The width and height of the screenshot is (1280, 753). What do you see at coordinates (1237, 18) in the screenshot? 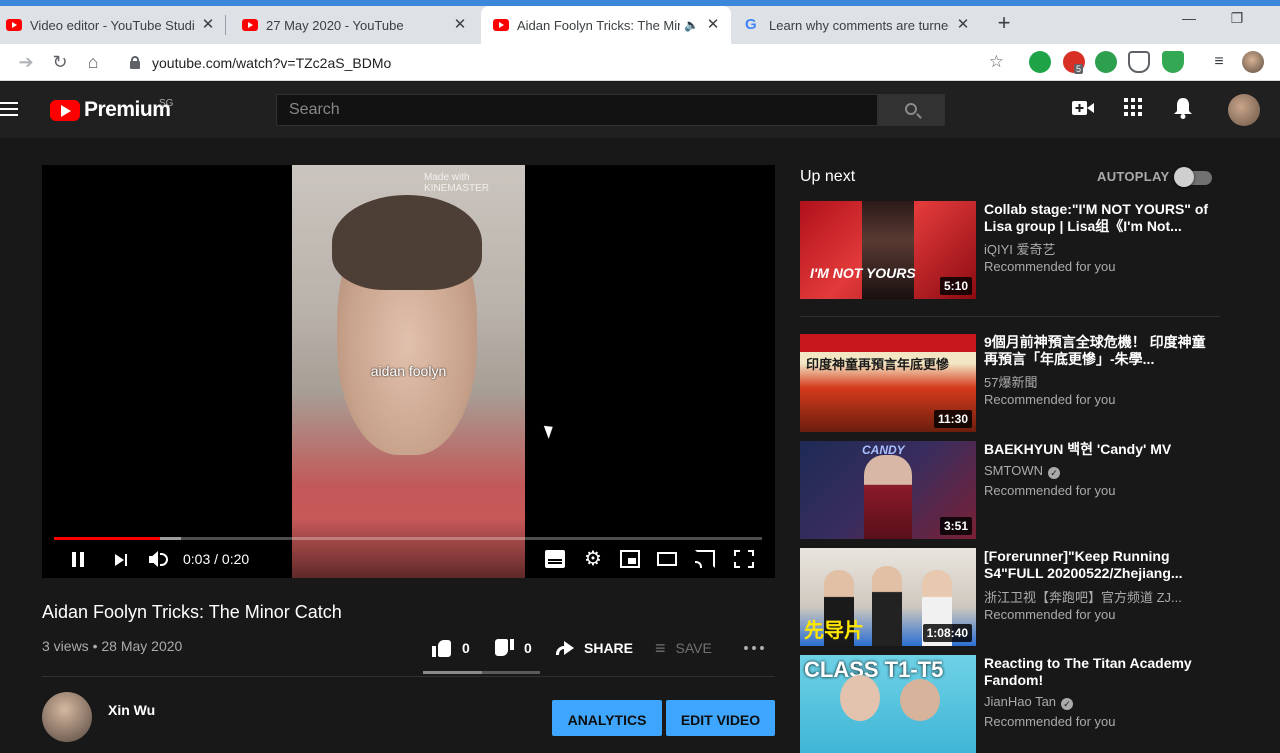
I see `restore-window-icon: ❐` at bounding box center [1237, 18].